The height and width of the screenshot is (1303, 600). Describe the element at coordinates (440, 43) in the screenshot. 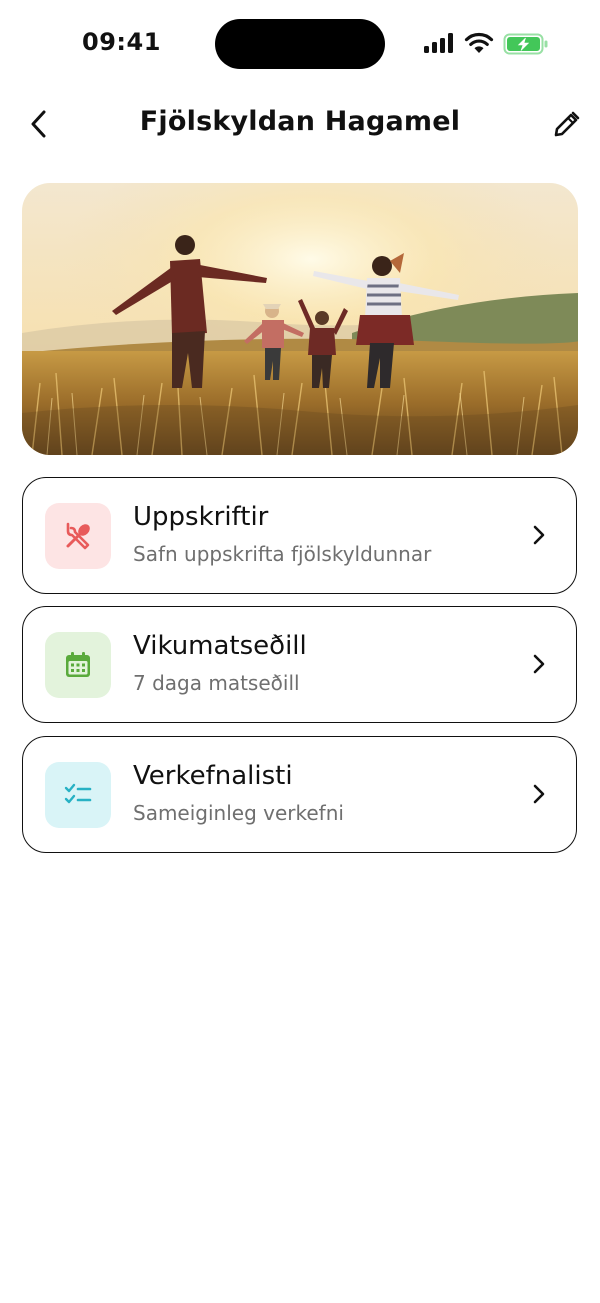

I see `cellular-signal-icon` at that location.